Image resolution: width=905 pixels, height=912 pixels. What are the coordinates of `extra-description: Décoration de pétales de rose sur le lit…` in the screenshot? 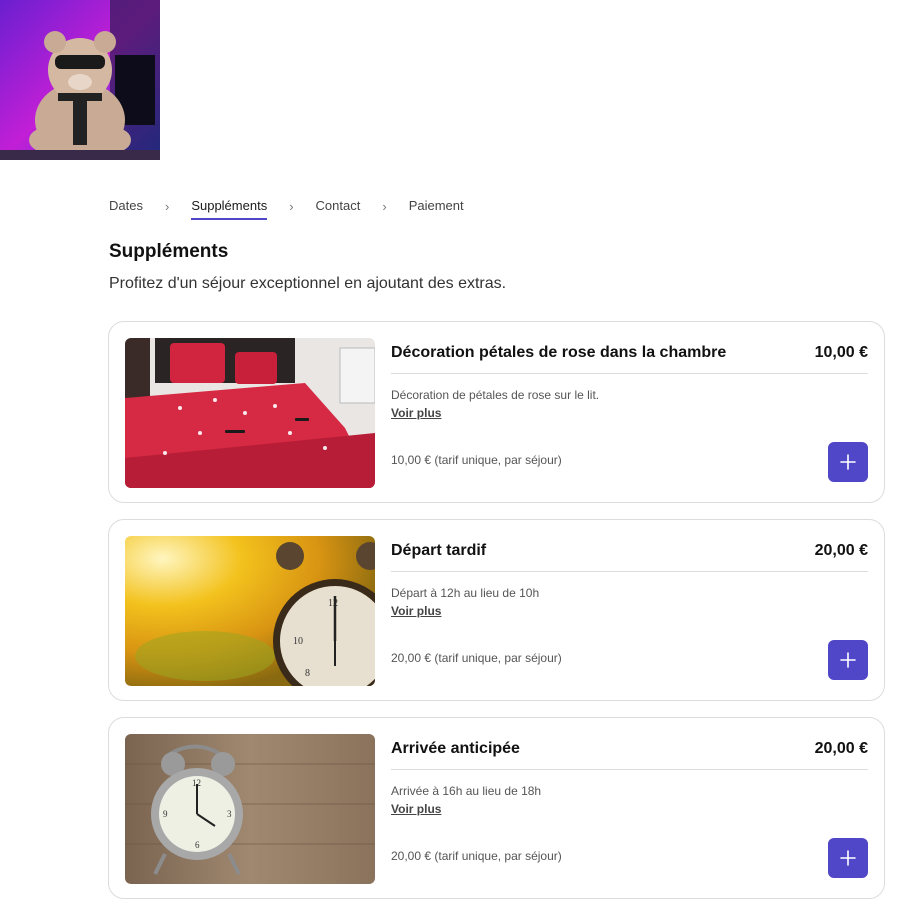 It's located at (495, 395).